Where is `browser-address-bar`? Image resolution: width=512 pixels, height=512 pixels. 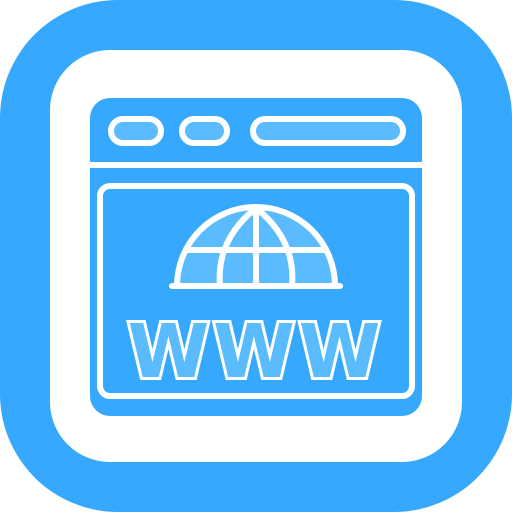
browser-address-bar is located at coordinates (328, 131).